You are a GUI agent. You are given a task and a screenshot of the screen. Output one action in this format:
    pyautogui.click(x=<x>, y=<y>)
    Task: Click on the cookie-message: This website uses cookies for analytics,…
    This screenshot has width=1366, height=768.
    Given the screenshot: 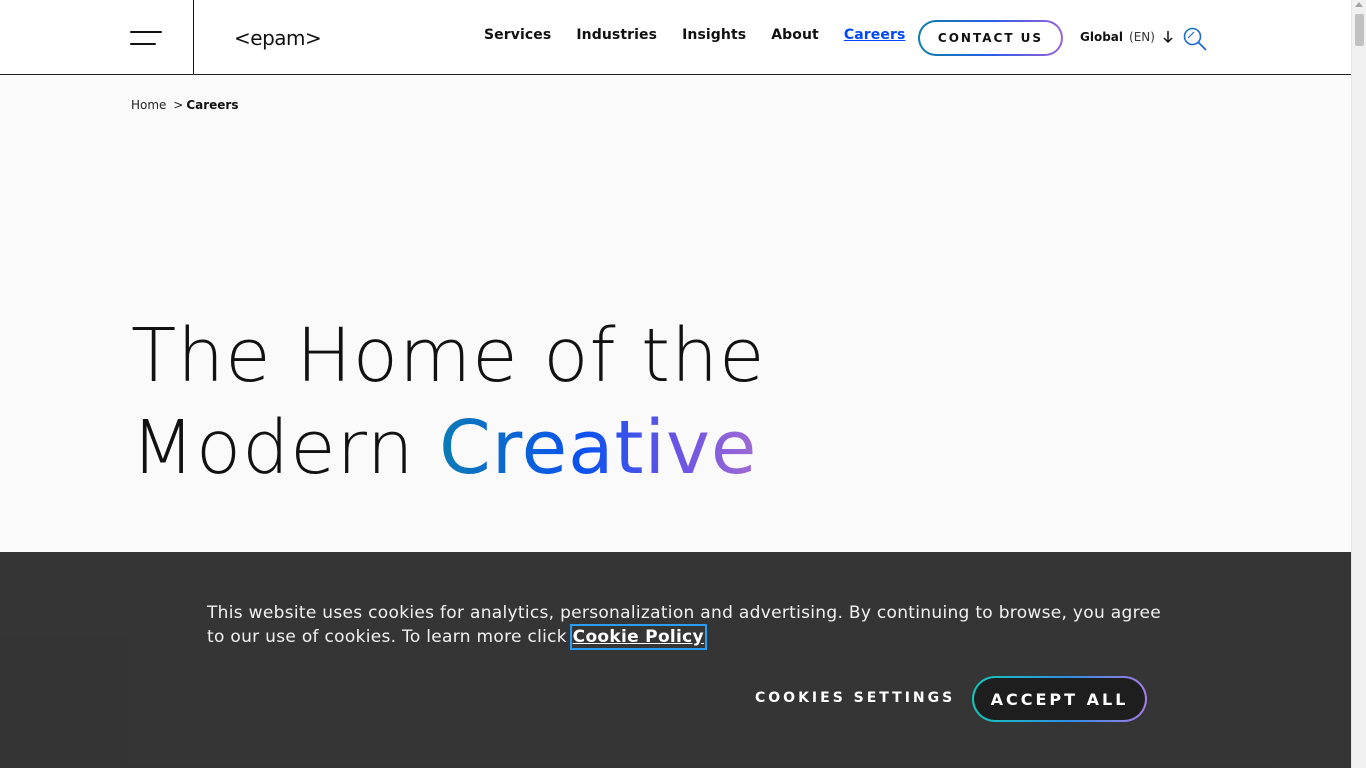 What is the action you would take?
    pyautogui.click(x=687, y=625)
    